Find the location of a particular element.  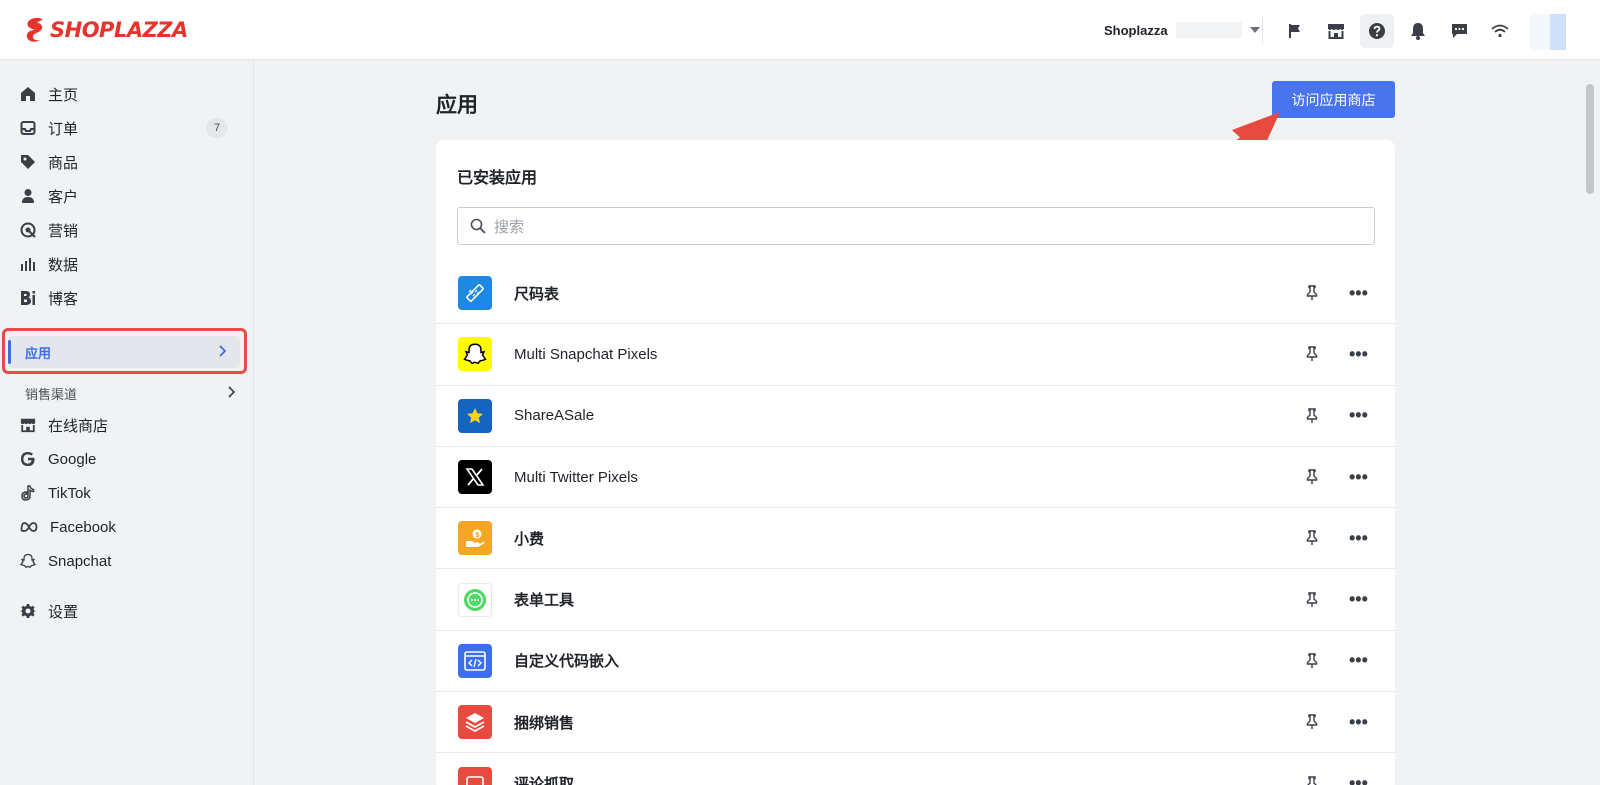

app-name: 尺码表 is located at coordinates (537, 294).